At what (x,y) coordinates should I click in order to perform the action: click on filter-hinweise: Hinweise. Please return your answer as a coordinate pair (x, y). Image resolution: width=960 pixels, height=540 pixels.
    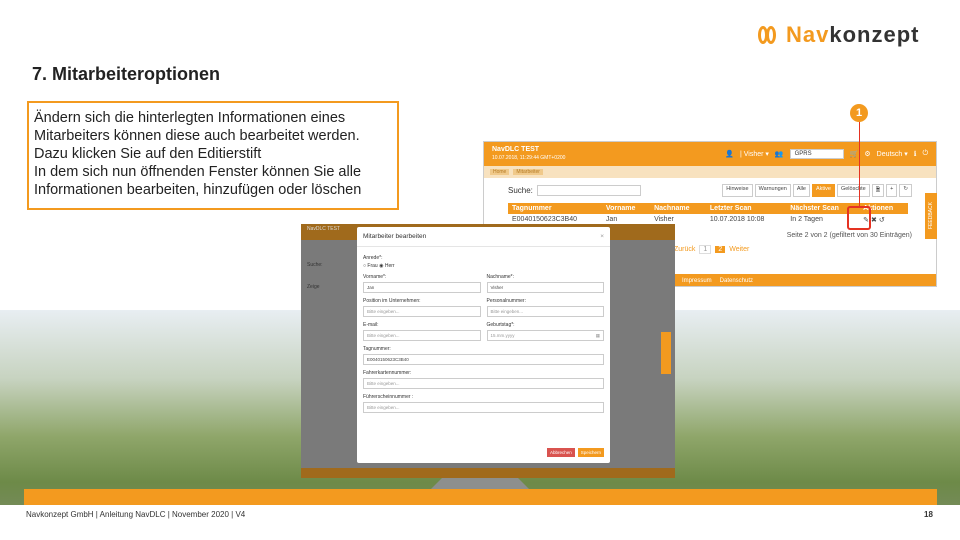
    Looking at the image, I should click on (737, 190).